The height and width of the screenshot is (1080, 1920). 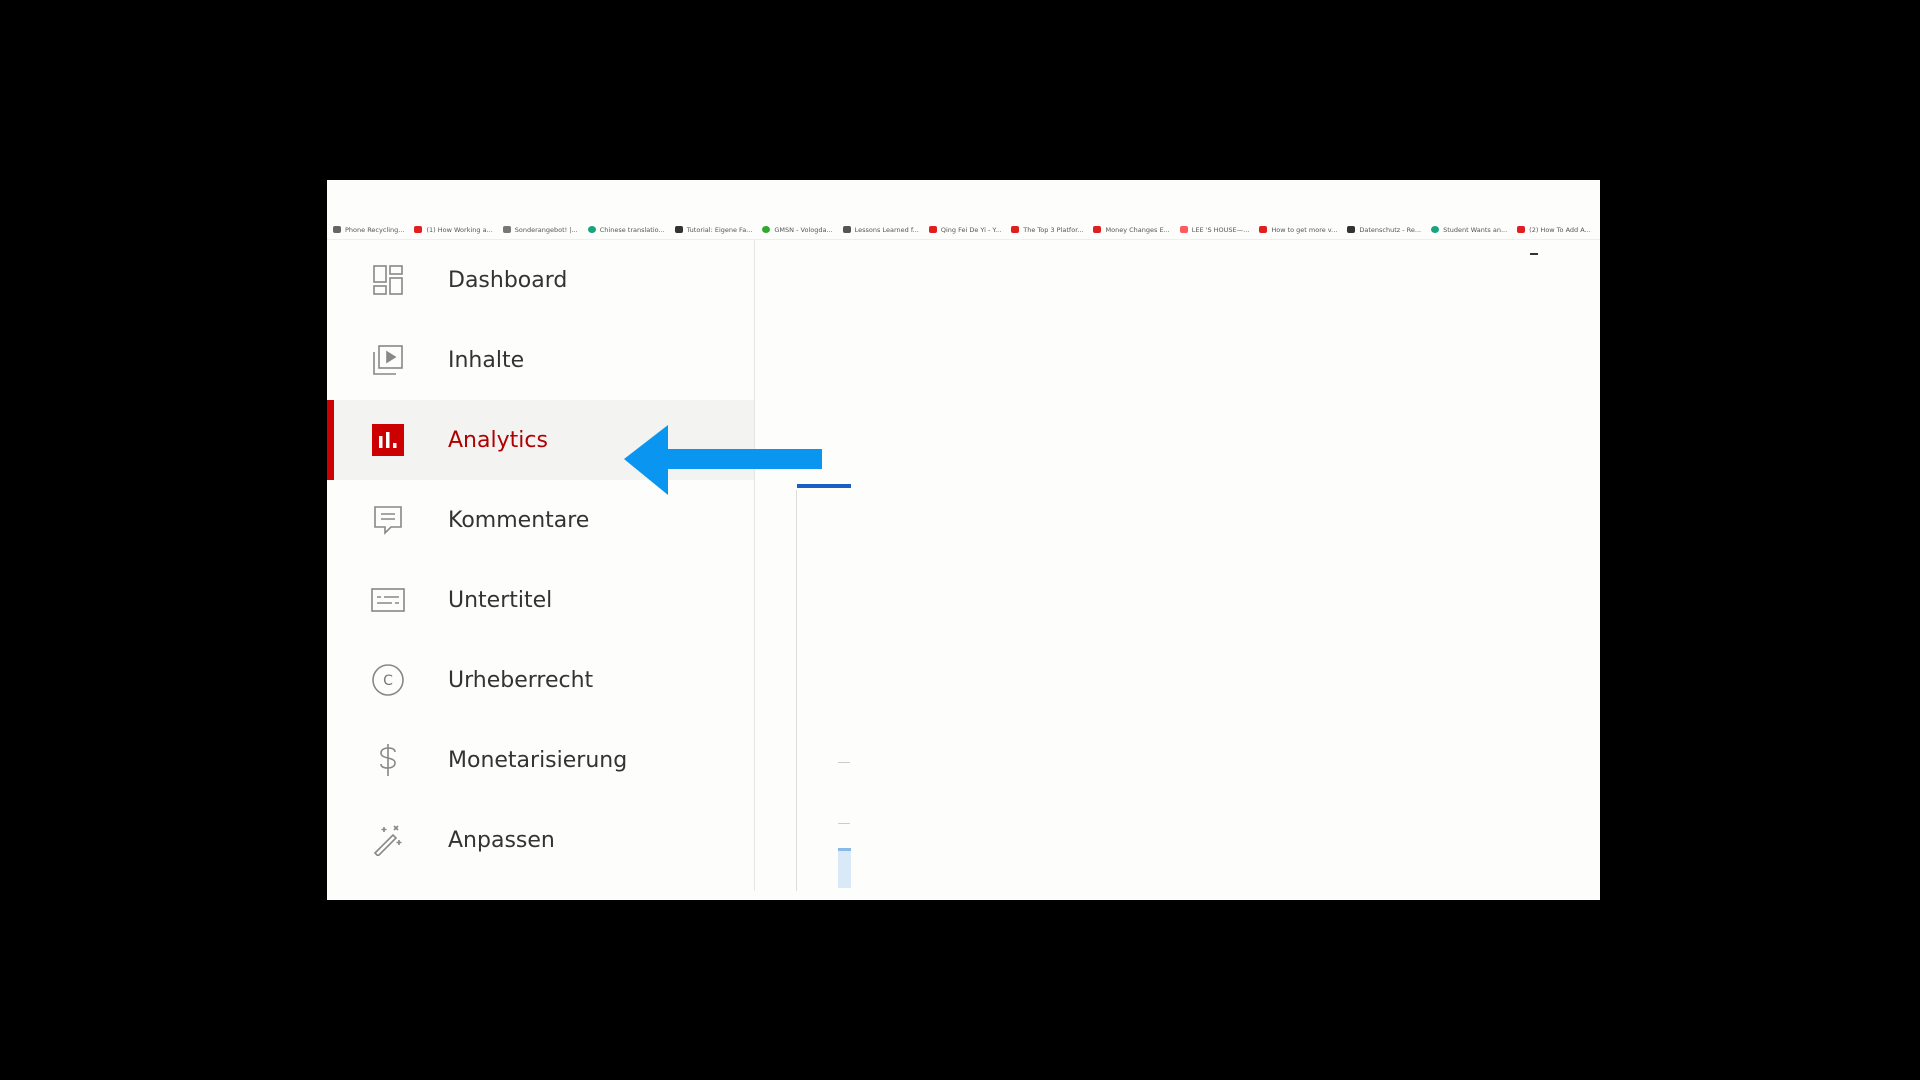 What do you see at coordinates (506, 229) in the screenshot?
I see `globe-icon` at bounding box center [506, 229].